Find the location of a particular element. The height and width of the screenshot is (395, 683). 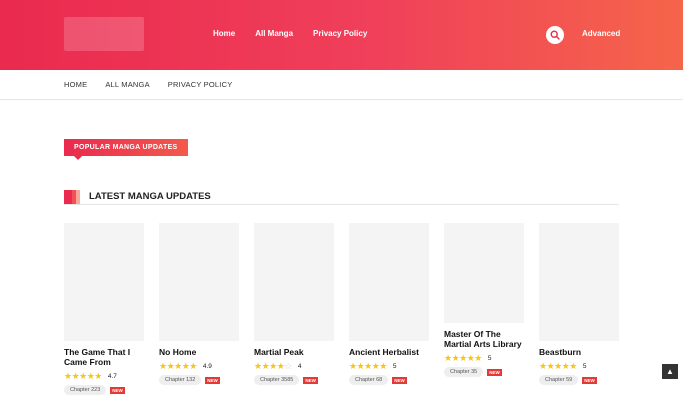

arrow-up-icon: ▲ is located at coordinates (670, 371).